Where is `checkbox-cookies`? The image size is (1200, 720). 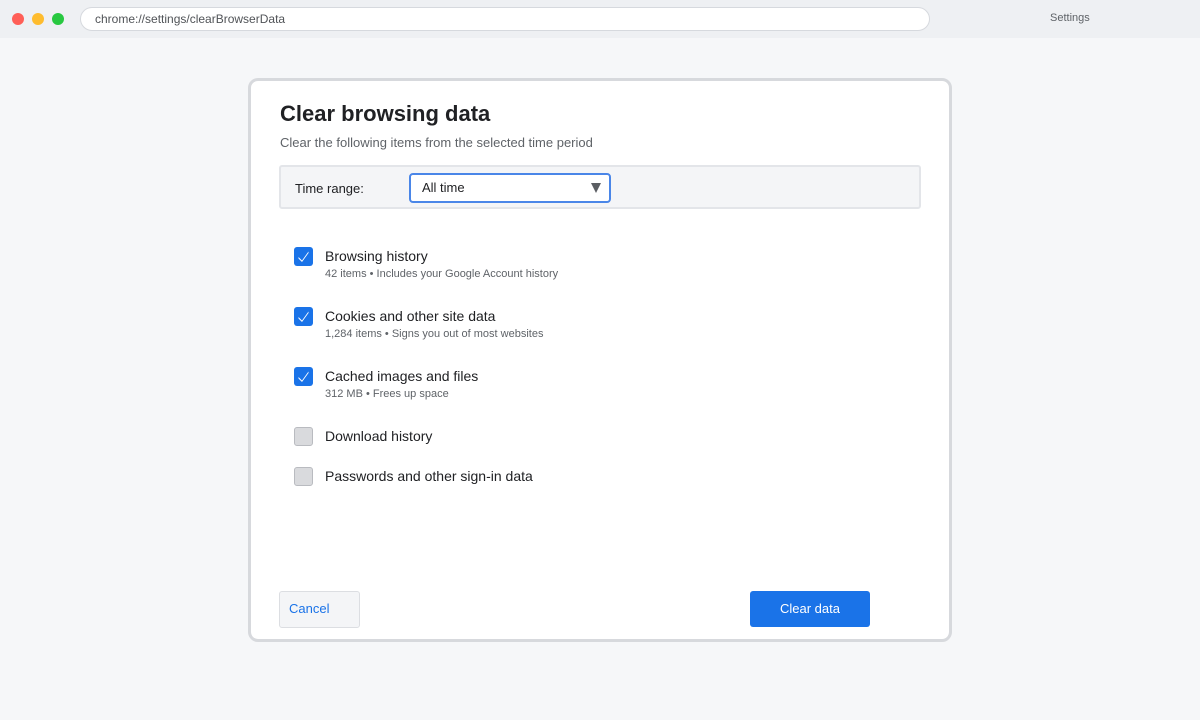 checkbox-cookies is located at coordinates (303, 316).